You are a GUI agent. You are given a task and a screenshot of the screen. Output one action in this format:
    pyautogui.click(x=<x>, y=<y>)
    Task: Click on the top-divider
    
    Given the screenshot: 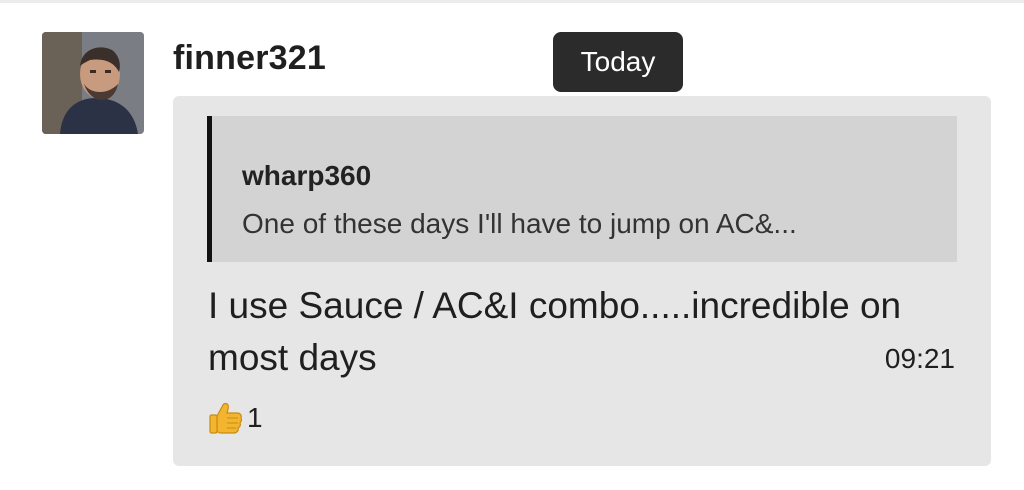 What is the action you would take?
    pyautogui.click(x=512, y=1)
    